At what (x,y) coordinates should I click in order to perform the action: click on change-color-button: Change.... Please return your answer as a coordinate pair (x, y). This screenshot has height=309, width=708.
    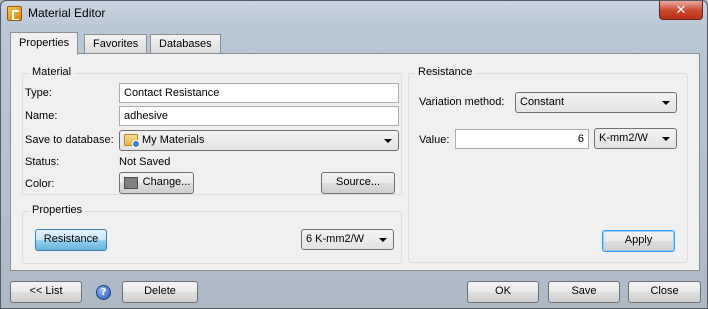
    Looking at the image, I should click on (156, 183).